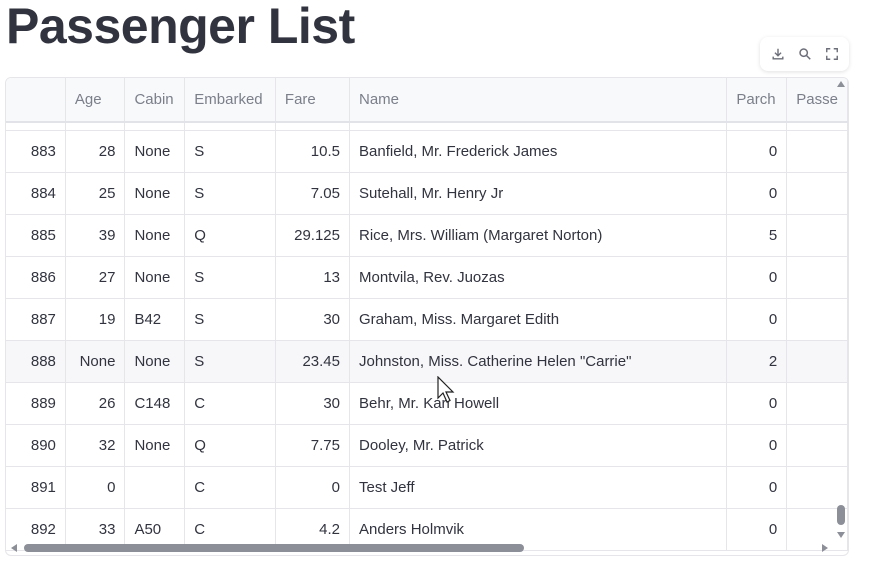 The image size is (871, 585). Describe the element at coordinates (95, 100) in the screenshot. I see `column-header-age: Age` at that location.